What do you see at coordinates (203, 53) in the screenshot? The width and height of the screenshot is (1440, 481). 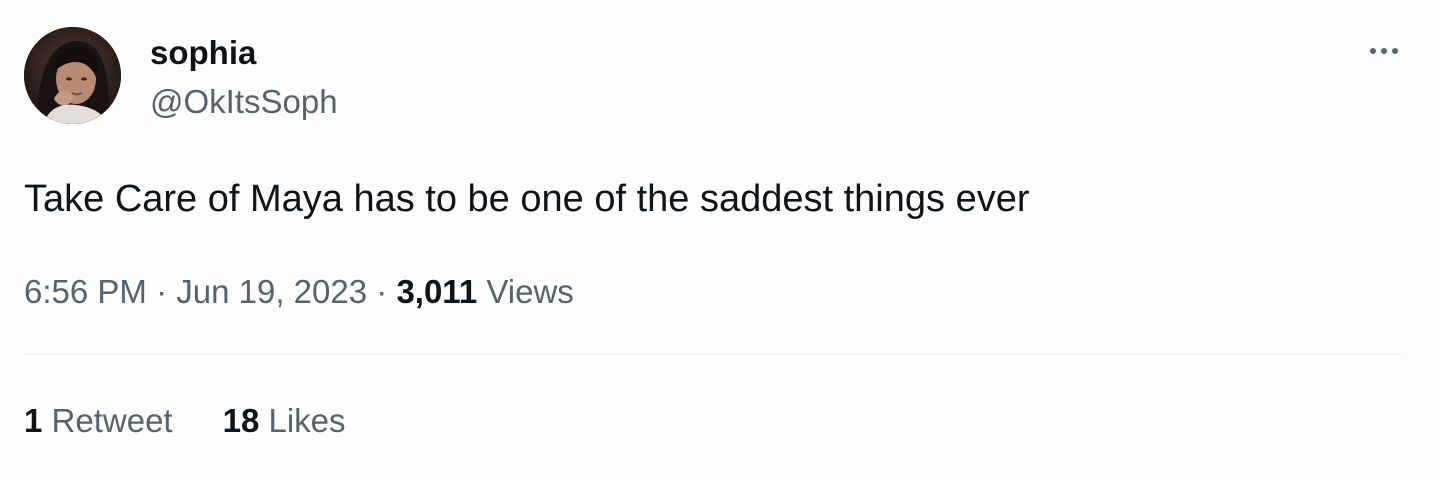 I see `author-display-name: sophia` at bounding box center [203, 53].